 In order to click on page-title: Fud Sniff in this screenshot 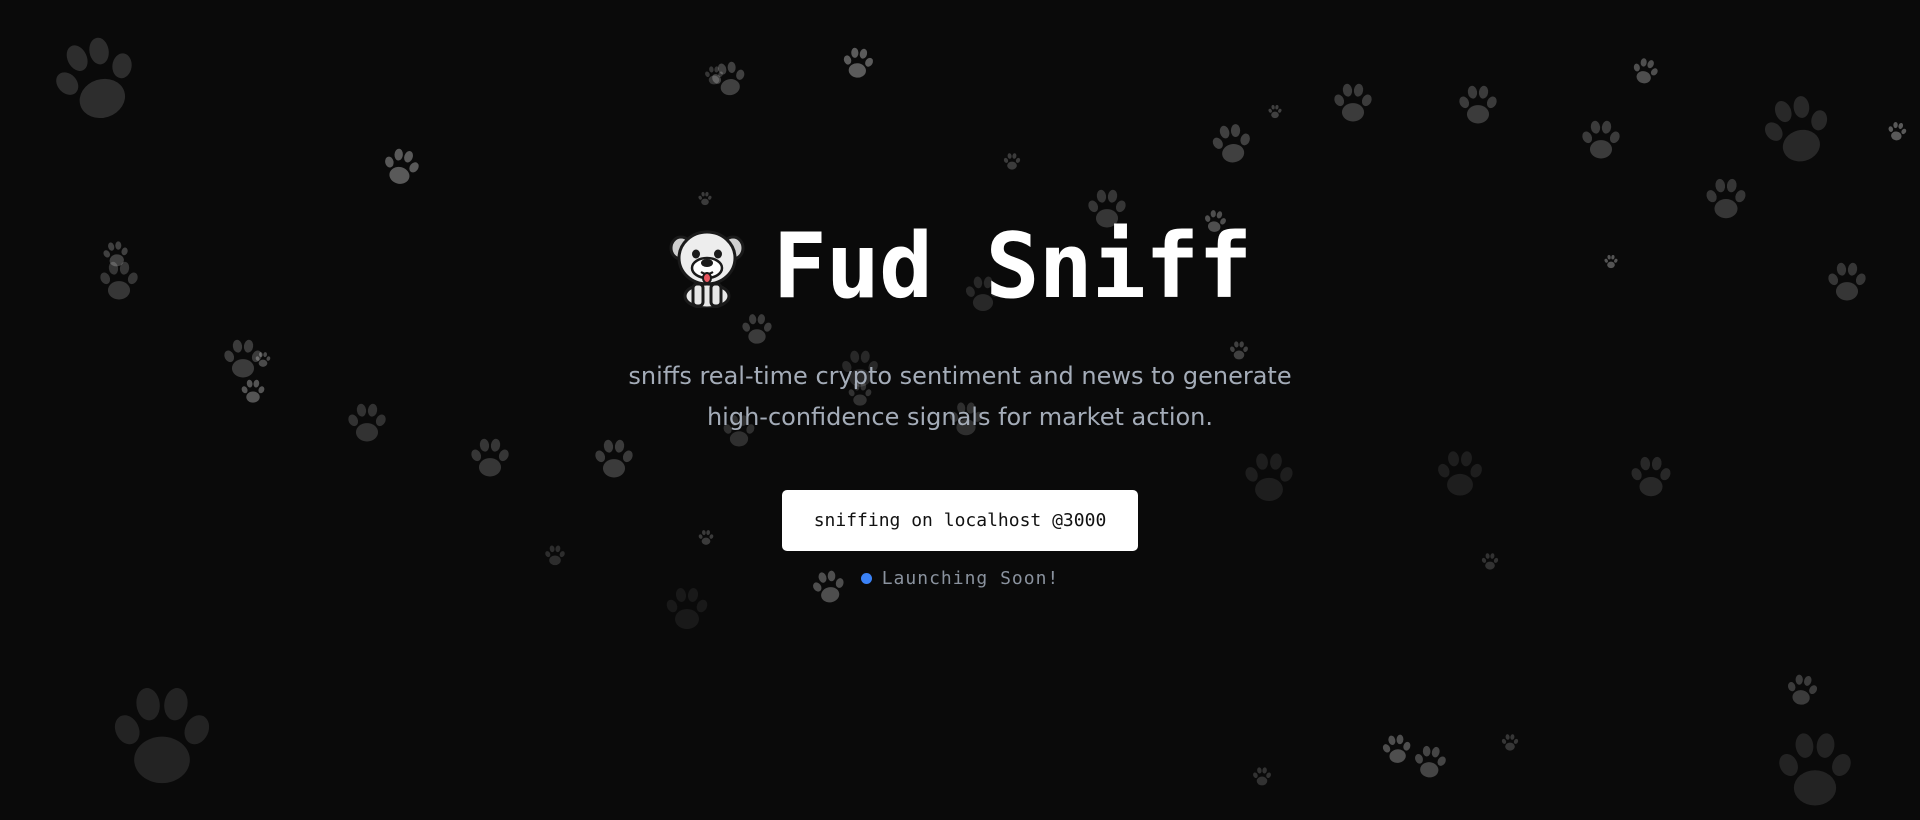, I will do `click(1012, 266)`.